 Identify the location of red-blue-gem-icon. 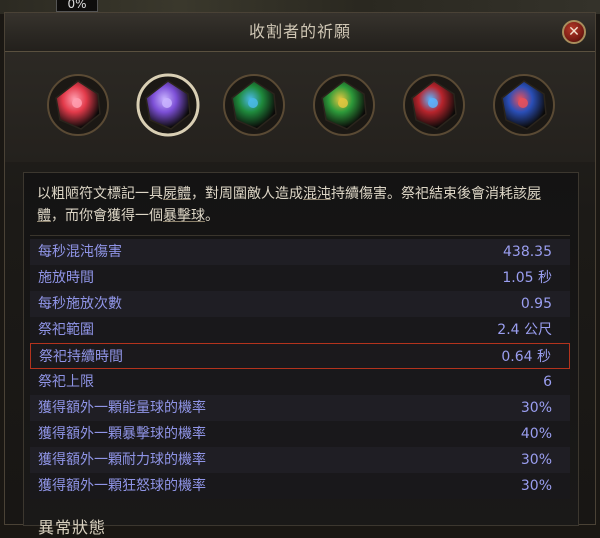
(434, 105).